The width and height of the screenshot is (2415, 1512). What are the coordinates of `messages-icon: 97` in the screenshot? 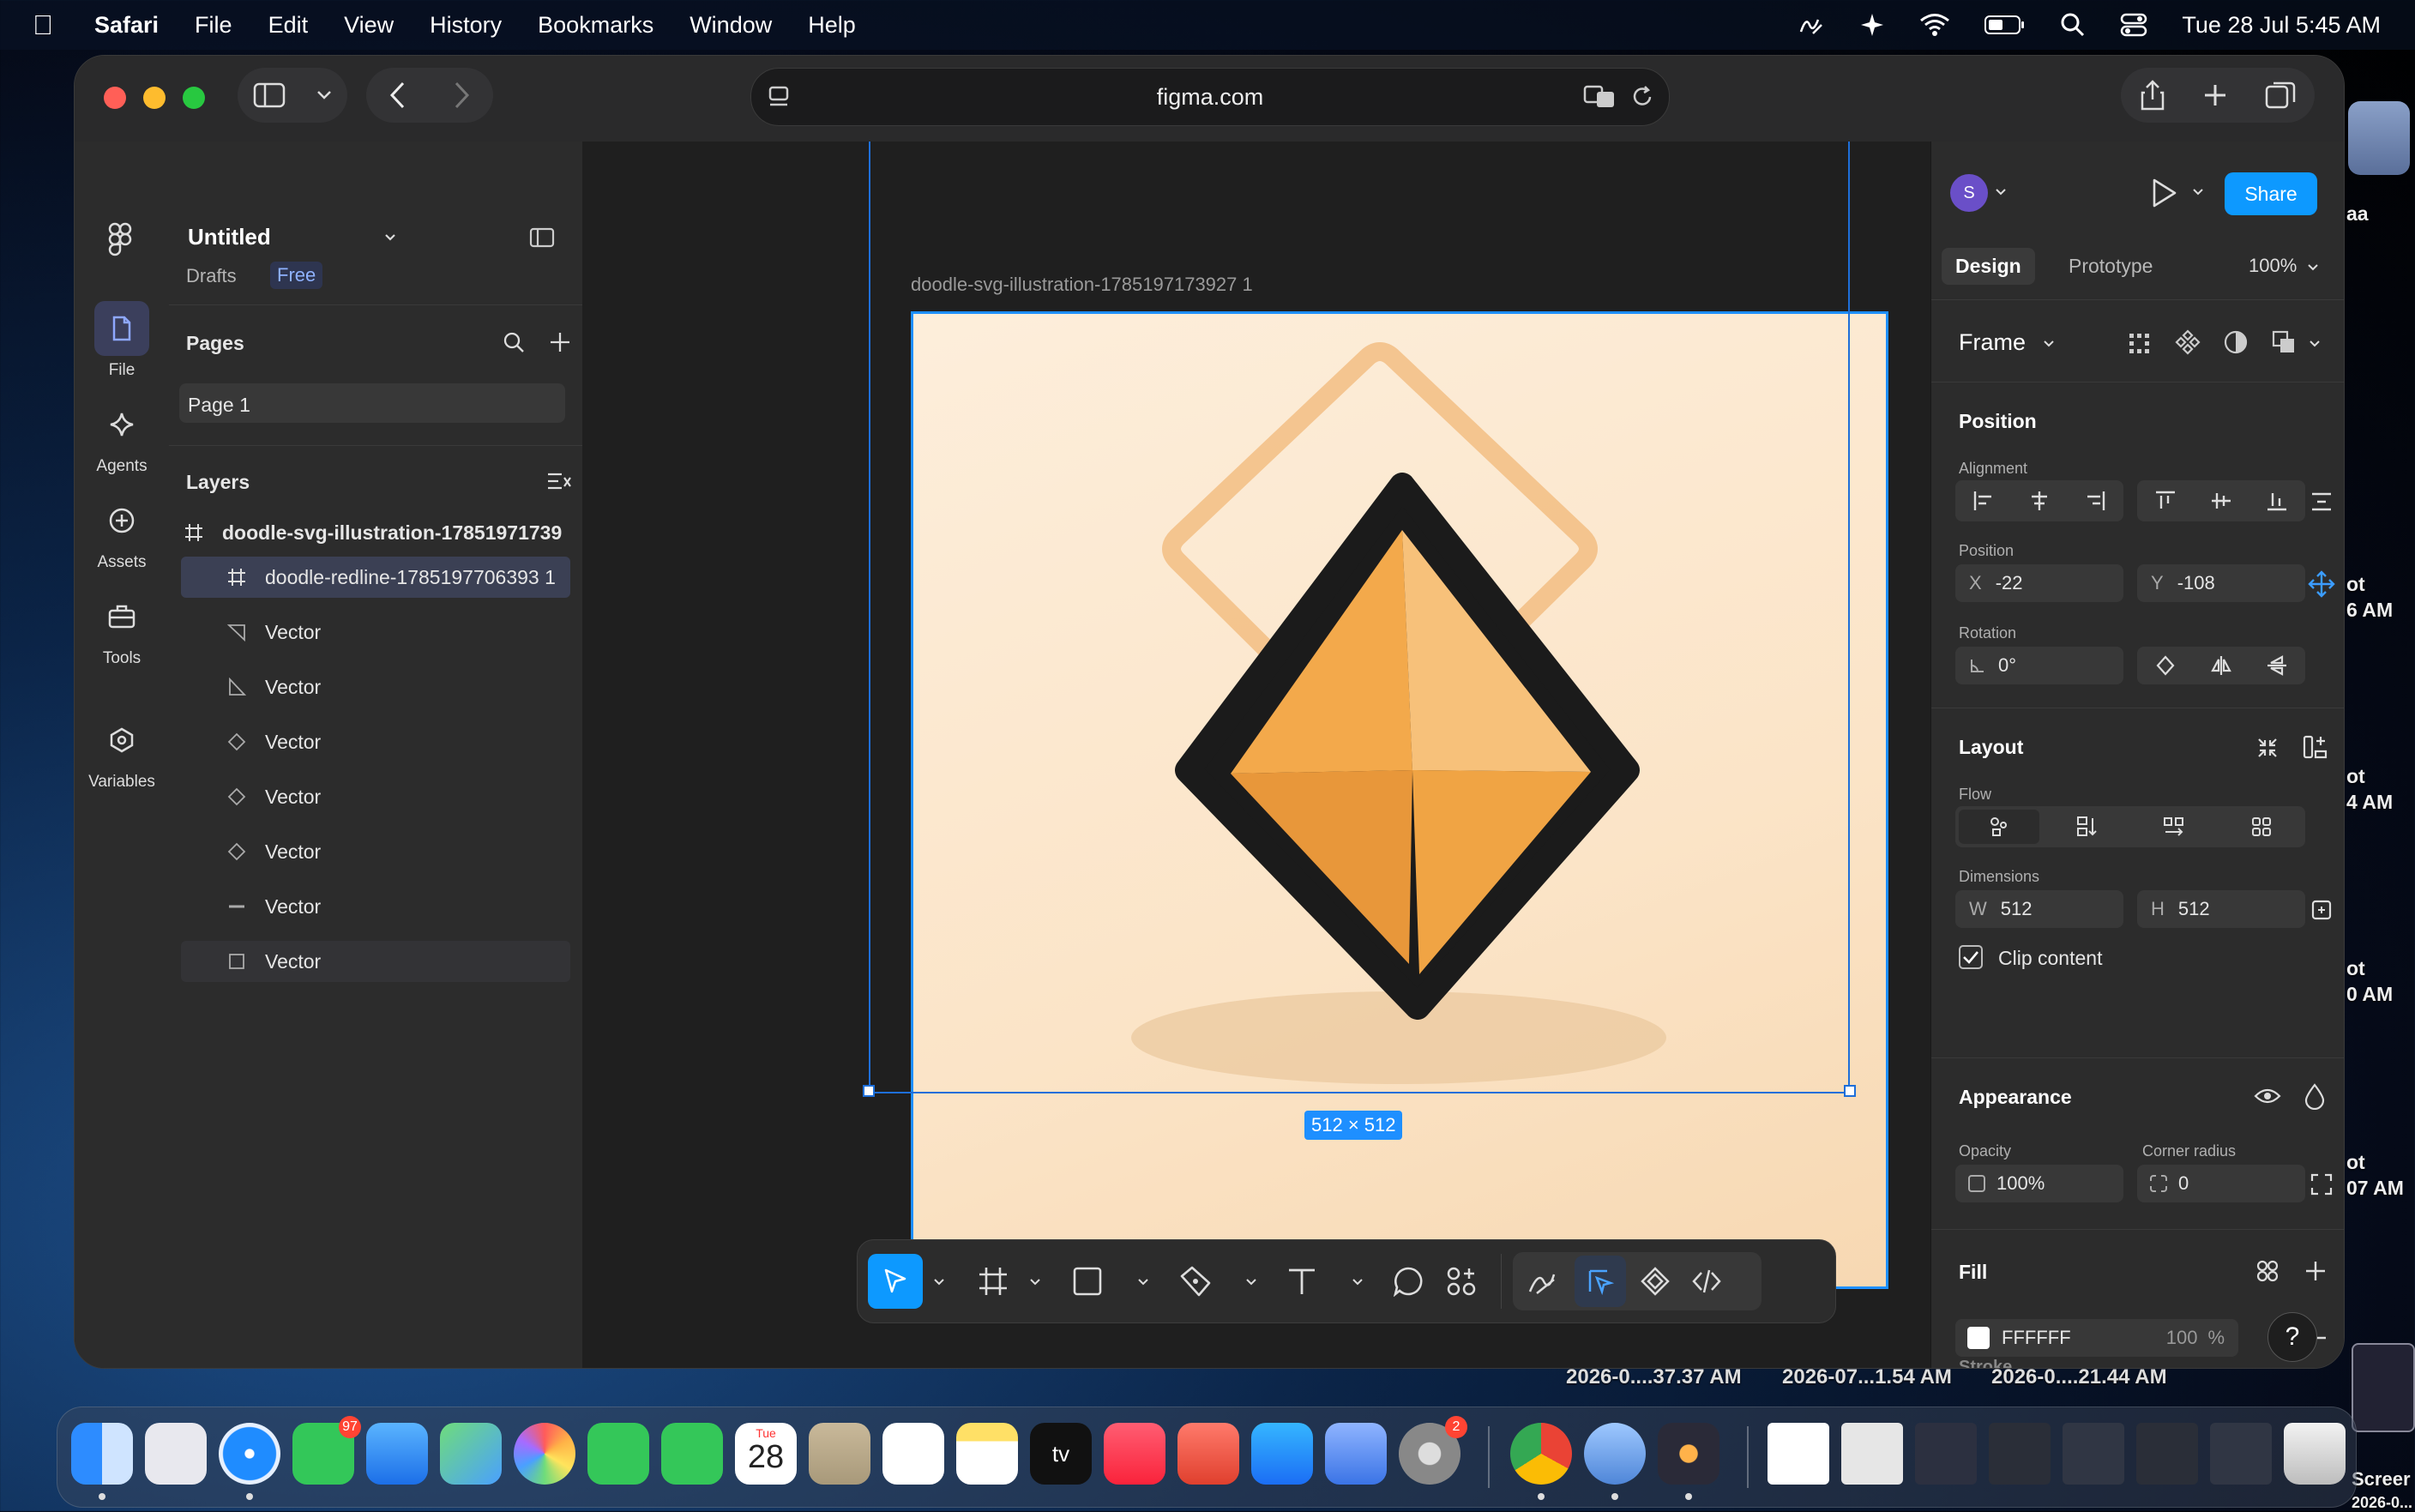 It's located at (326, 1450).